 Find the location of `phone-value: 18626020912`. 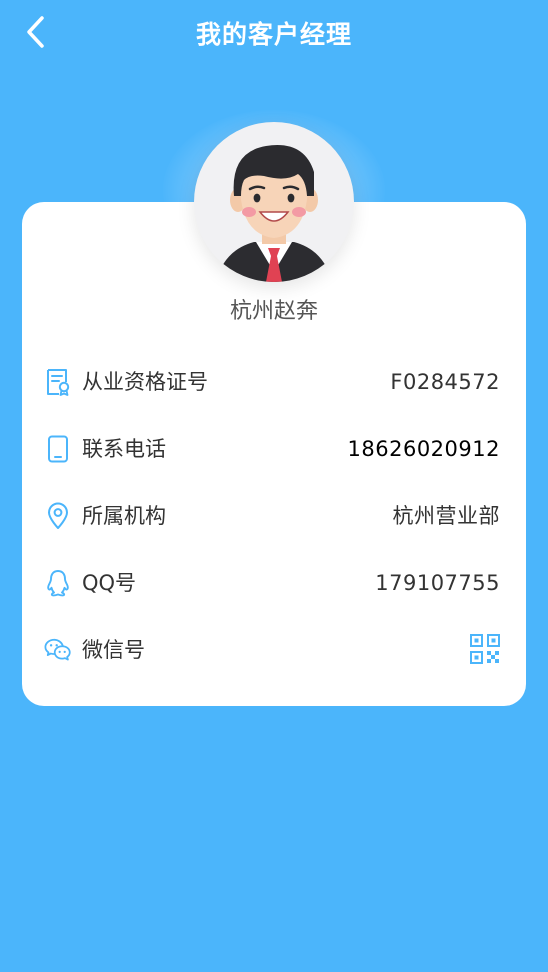

phone-value: 18626020912 is located at coordinates (424, 449).